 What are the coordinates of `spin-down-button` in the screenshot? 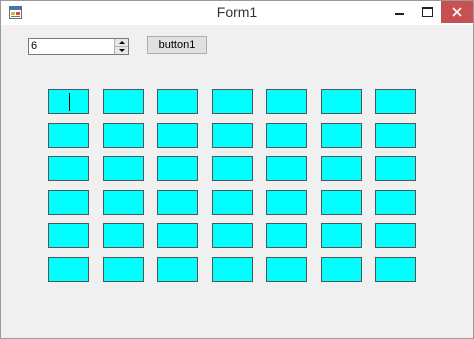 It's located at (121, 50).